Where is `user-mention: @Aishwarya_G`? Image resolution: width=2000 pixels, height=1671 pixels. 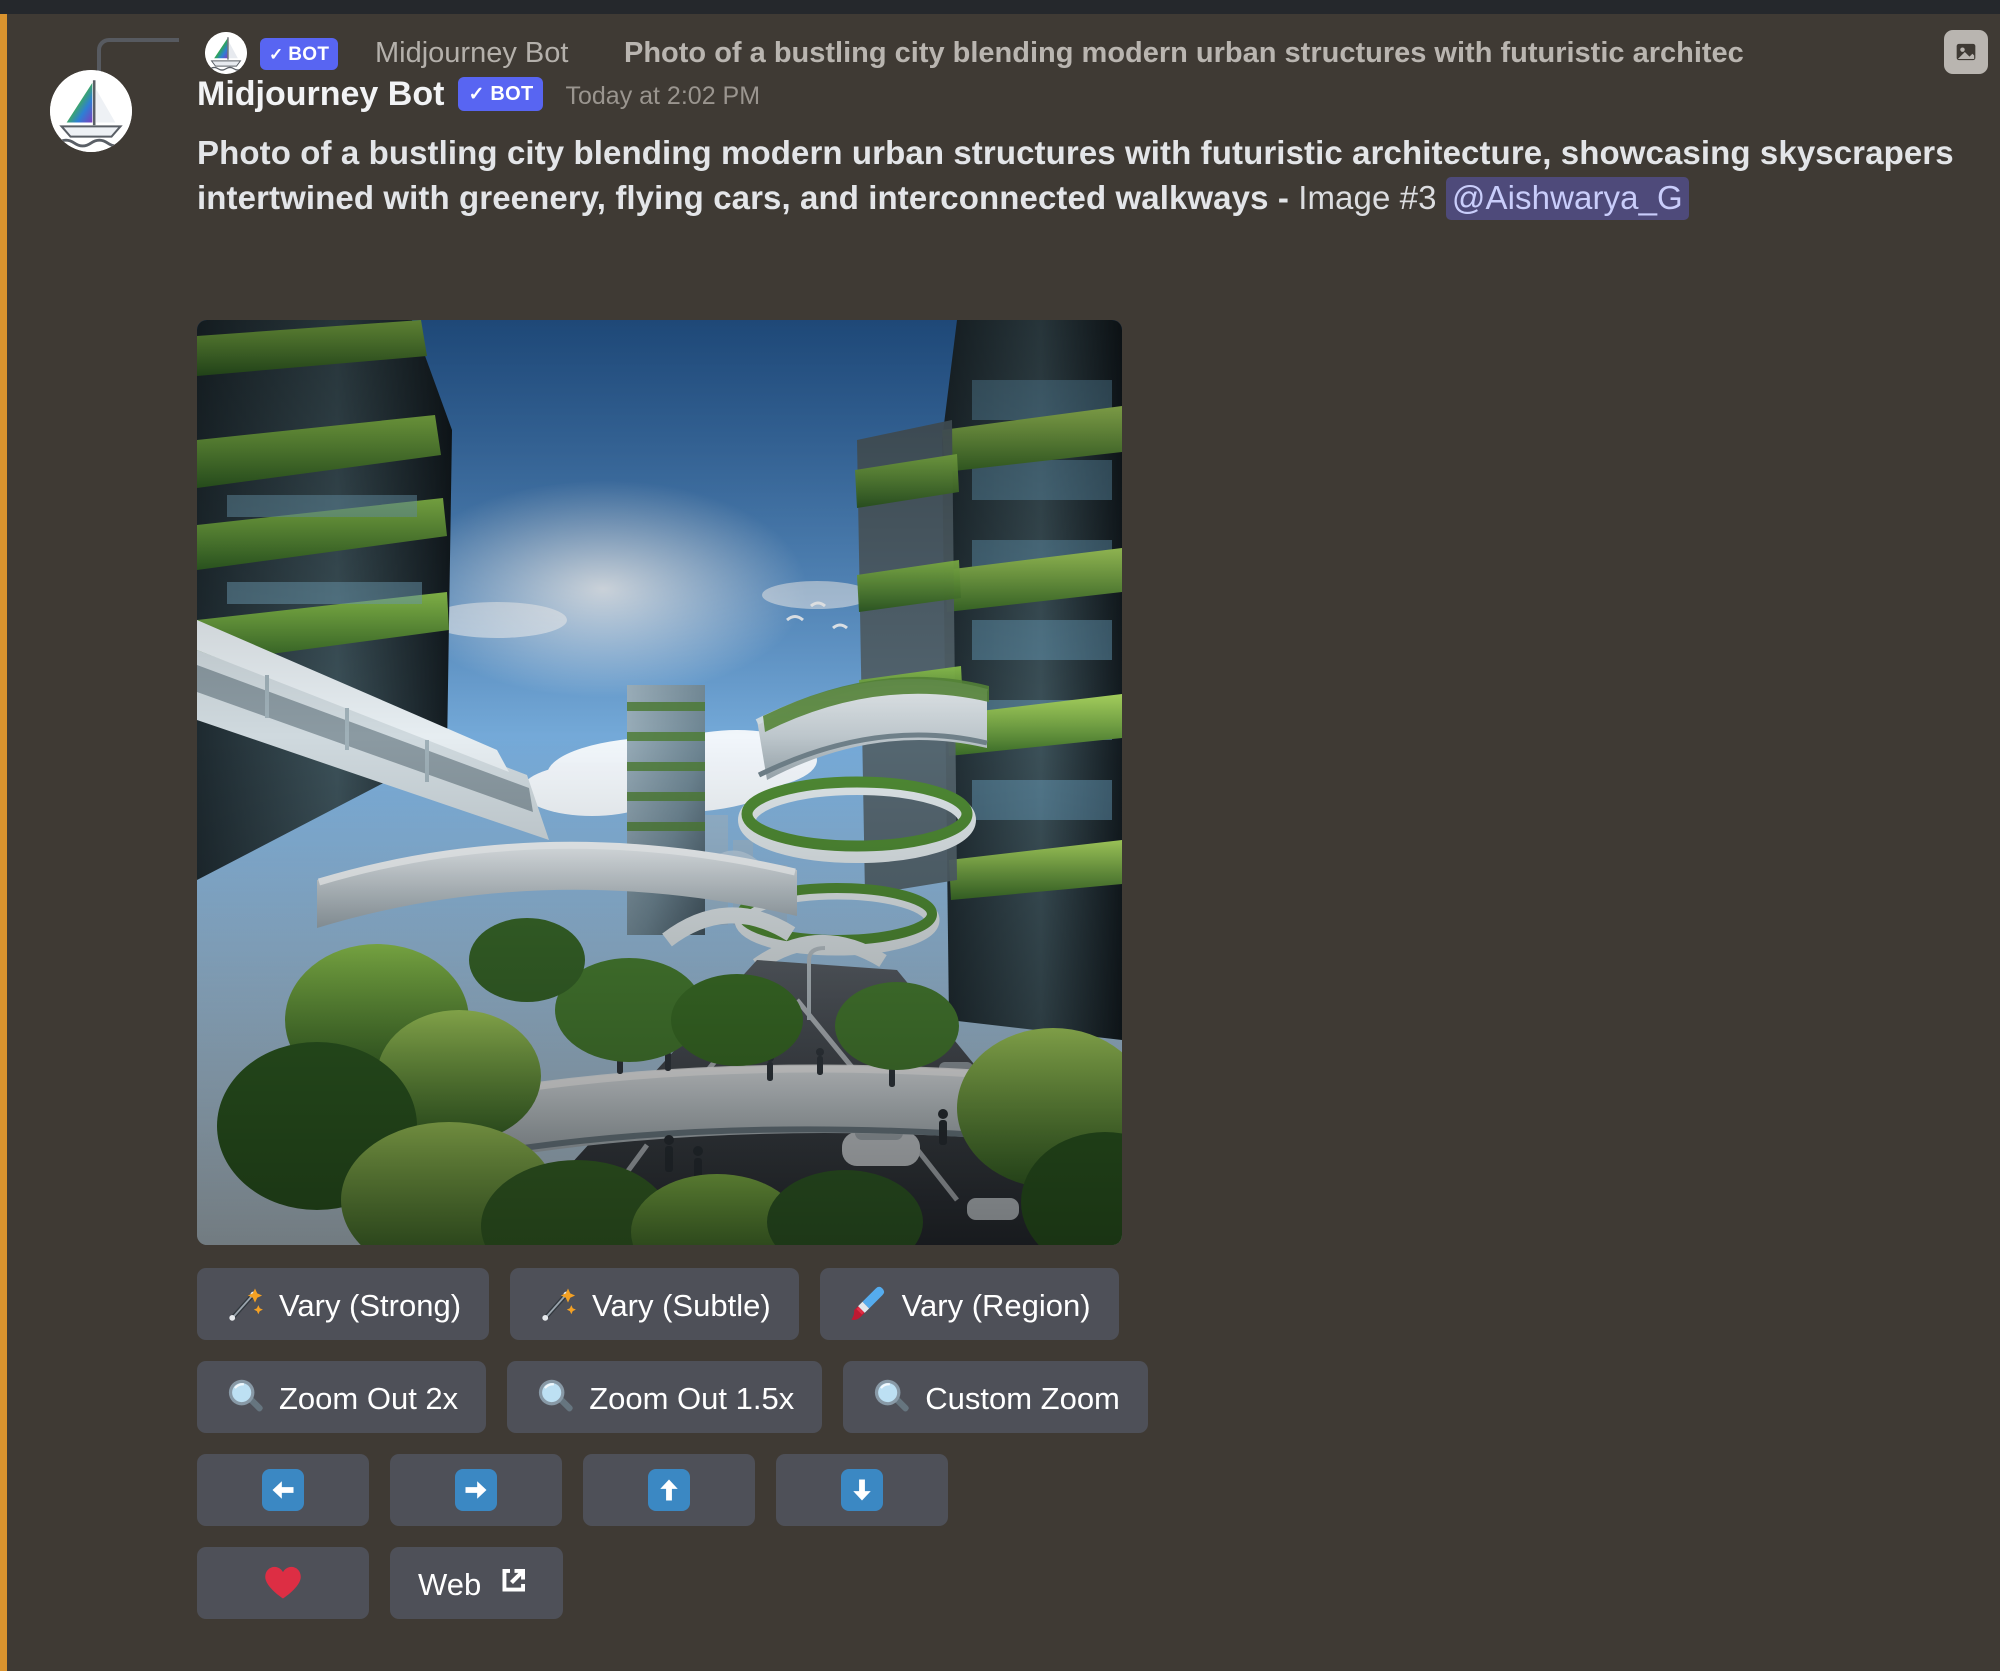 user-mention: @Aishwarya_G is located at coordinates (1567, 198).